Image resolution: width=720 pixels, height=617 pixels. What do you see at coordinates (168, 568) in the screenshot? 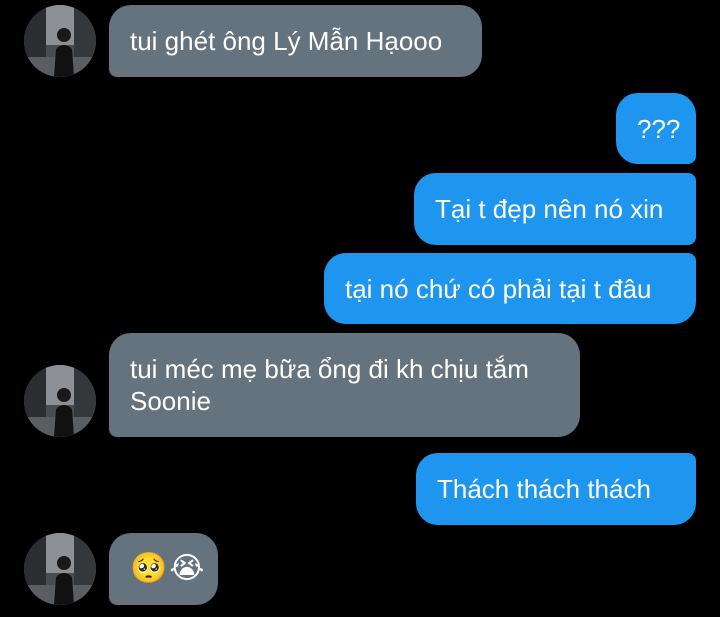
I see `emoji-message: 🥺😭` at bounding box center [168, 568].